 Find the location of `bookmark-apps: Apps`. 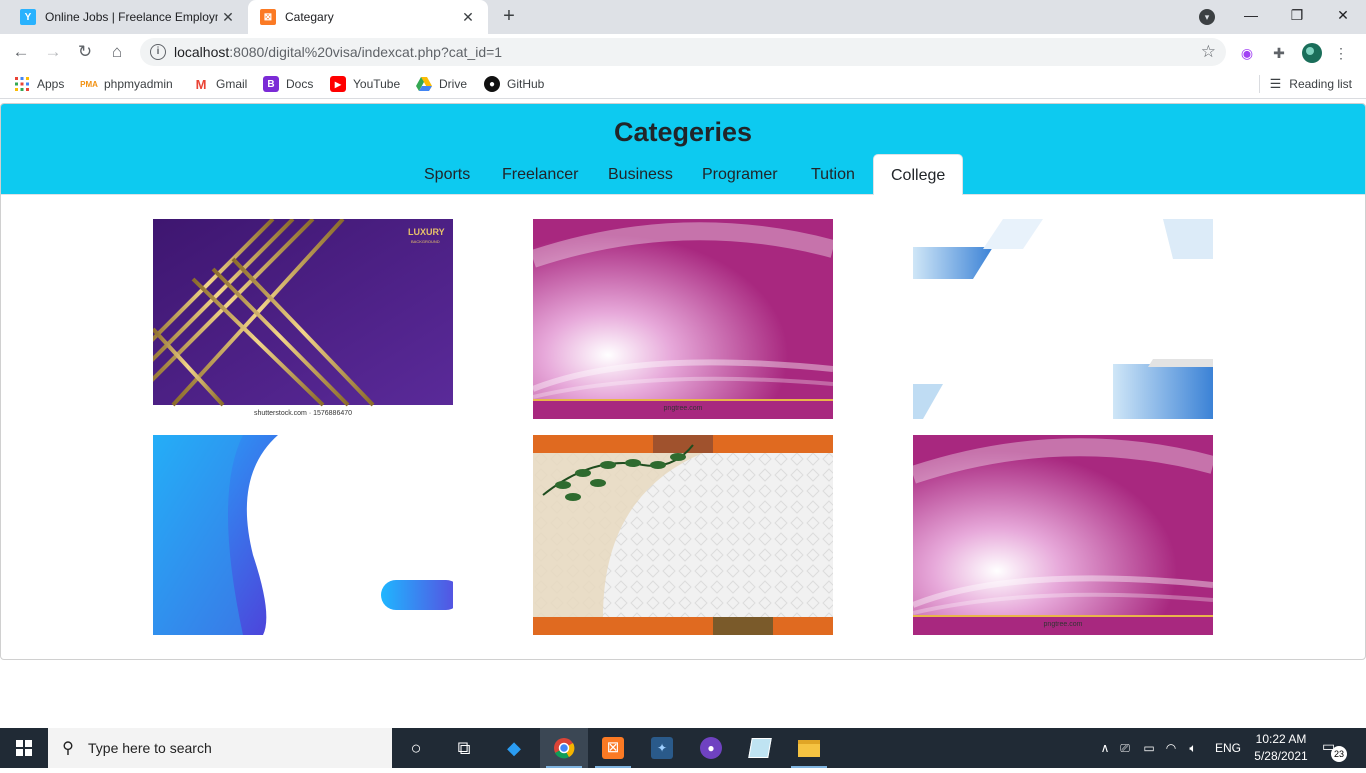

bookmark-apps: Apps is located at coordinates (39, 84).